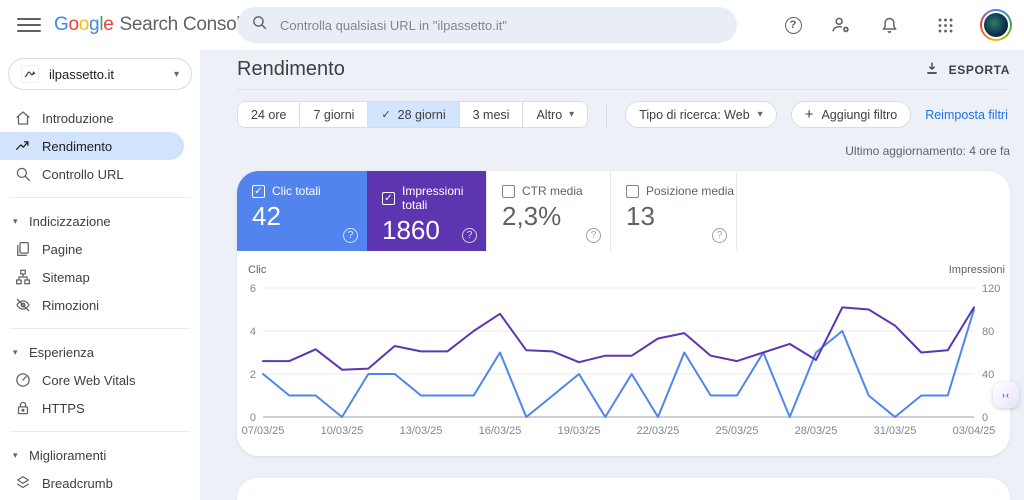  What do you see at coordinates (259, 25) in the screenshot?
I see `search-icon` at bounding box center [259, 25].